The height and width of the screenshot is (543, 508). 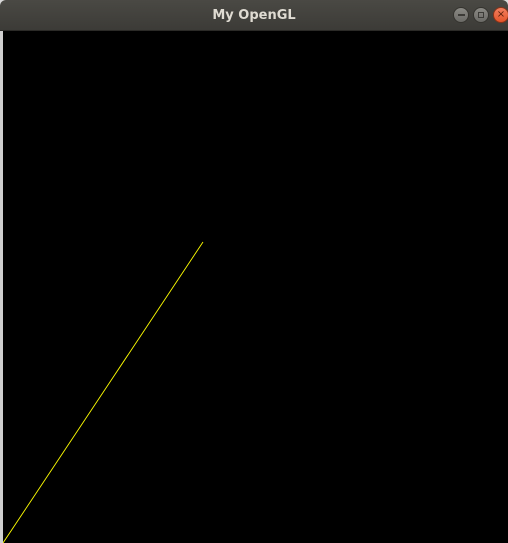 I want to click on minimize-button, so click(x=461, y=15).